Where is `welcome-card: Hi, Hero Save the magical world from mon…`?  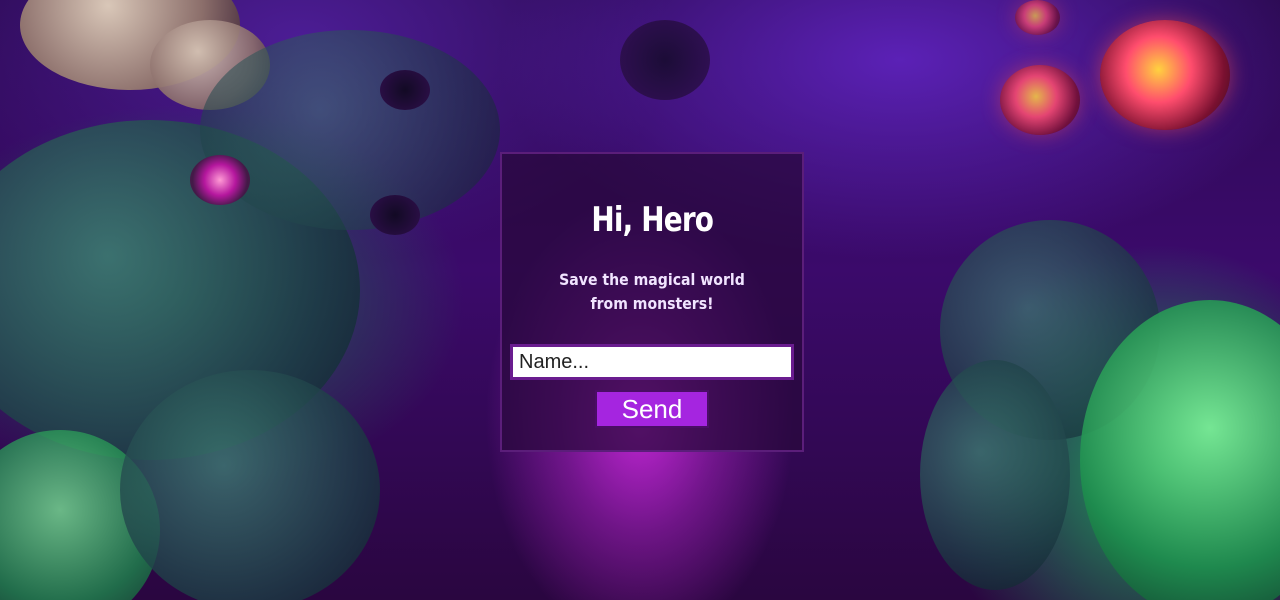 welcome-card: Hi, Hero Save the magical world from mon… is located at coordinates (652, 302).